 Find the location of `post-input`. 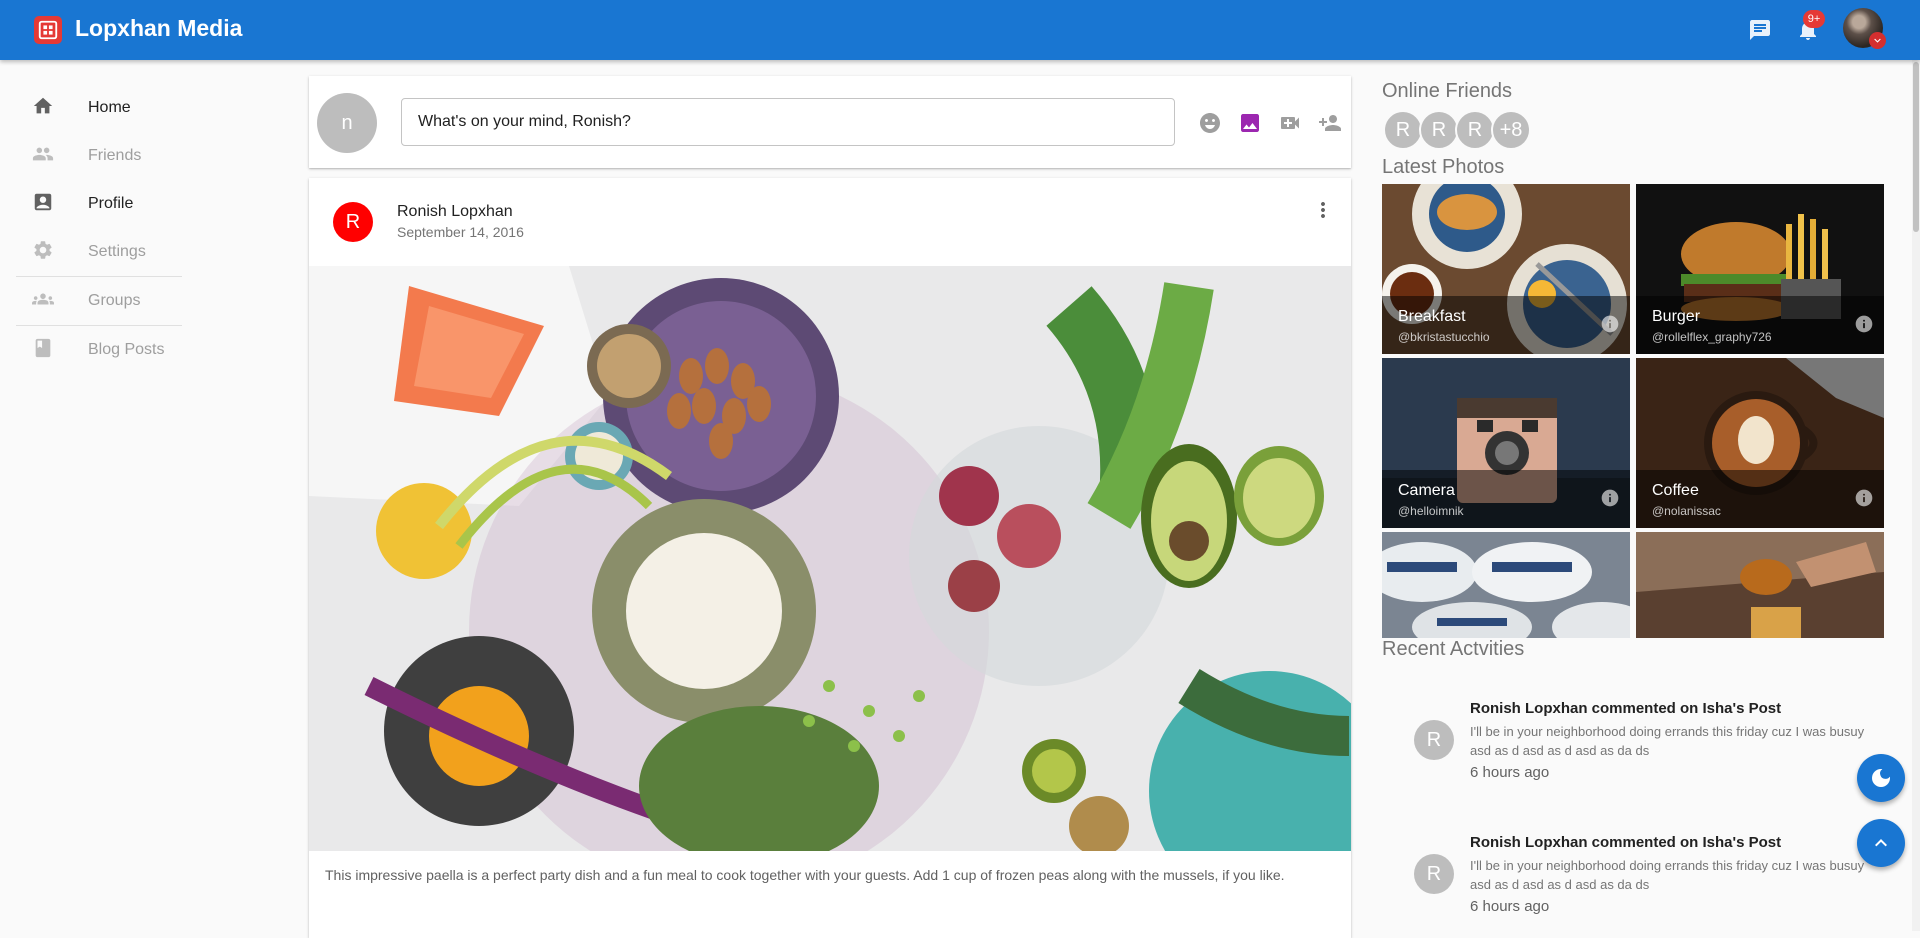

post-input is located at coordinates (788, 122).